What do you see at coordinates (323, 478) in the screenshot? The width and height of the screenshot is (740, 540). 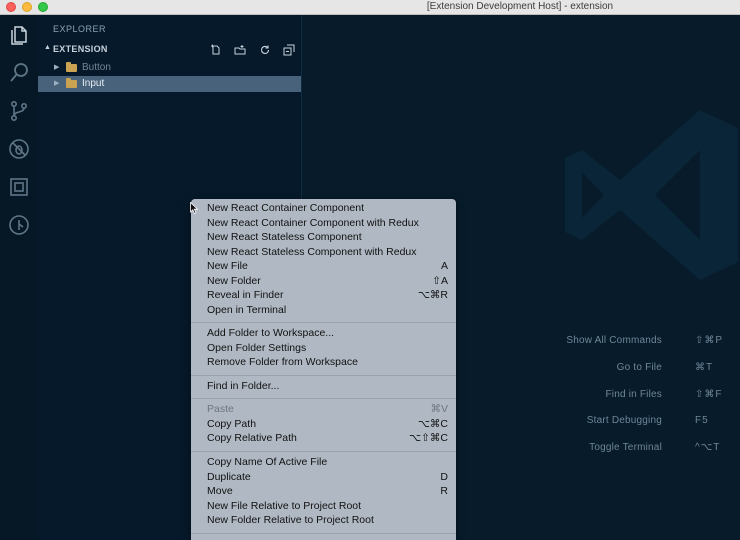 I see `menu-item-duplicate: Duplicate D` at bounding box center [323, 478].